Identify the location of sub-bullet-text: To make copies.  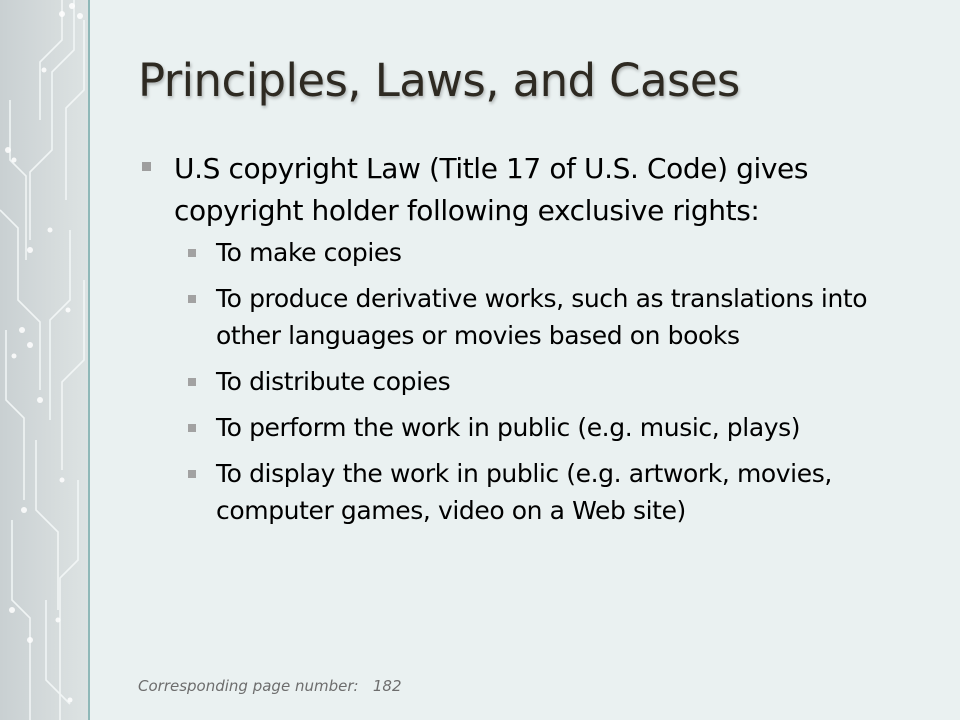
(309, 252).